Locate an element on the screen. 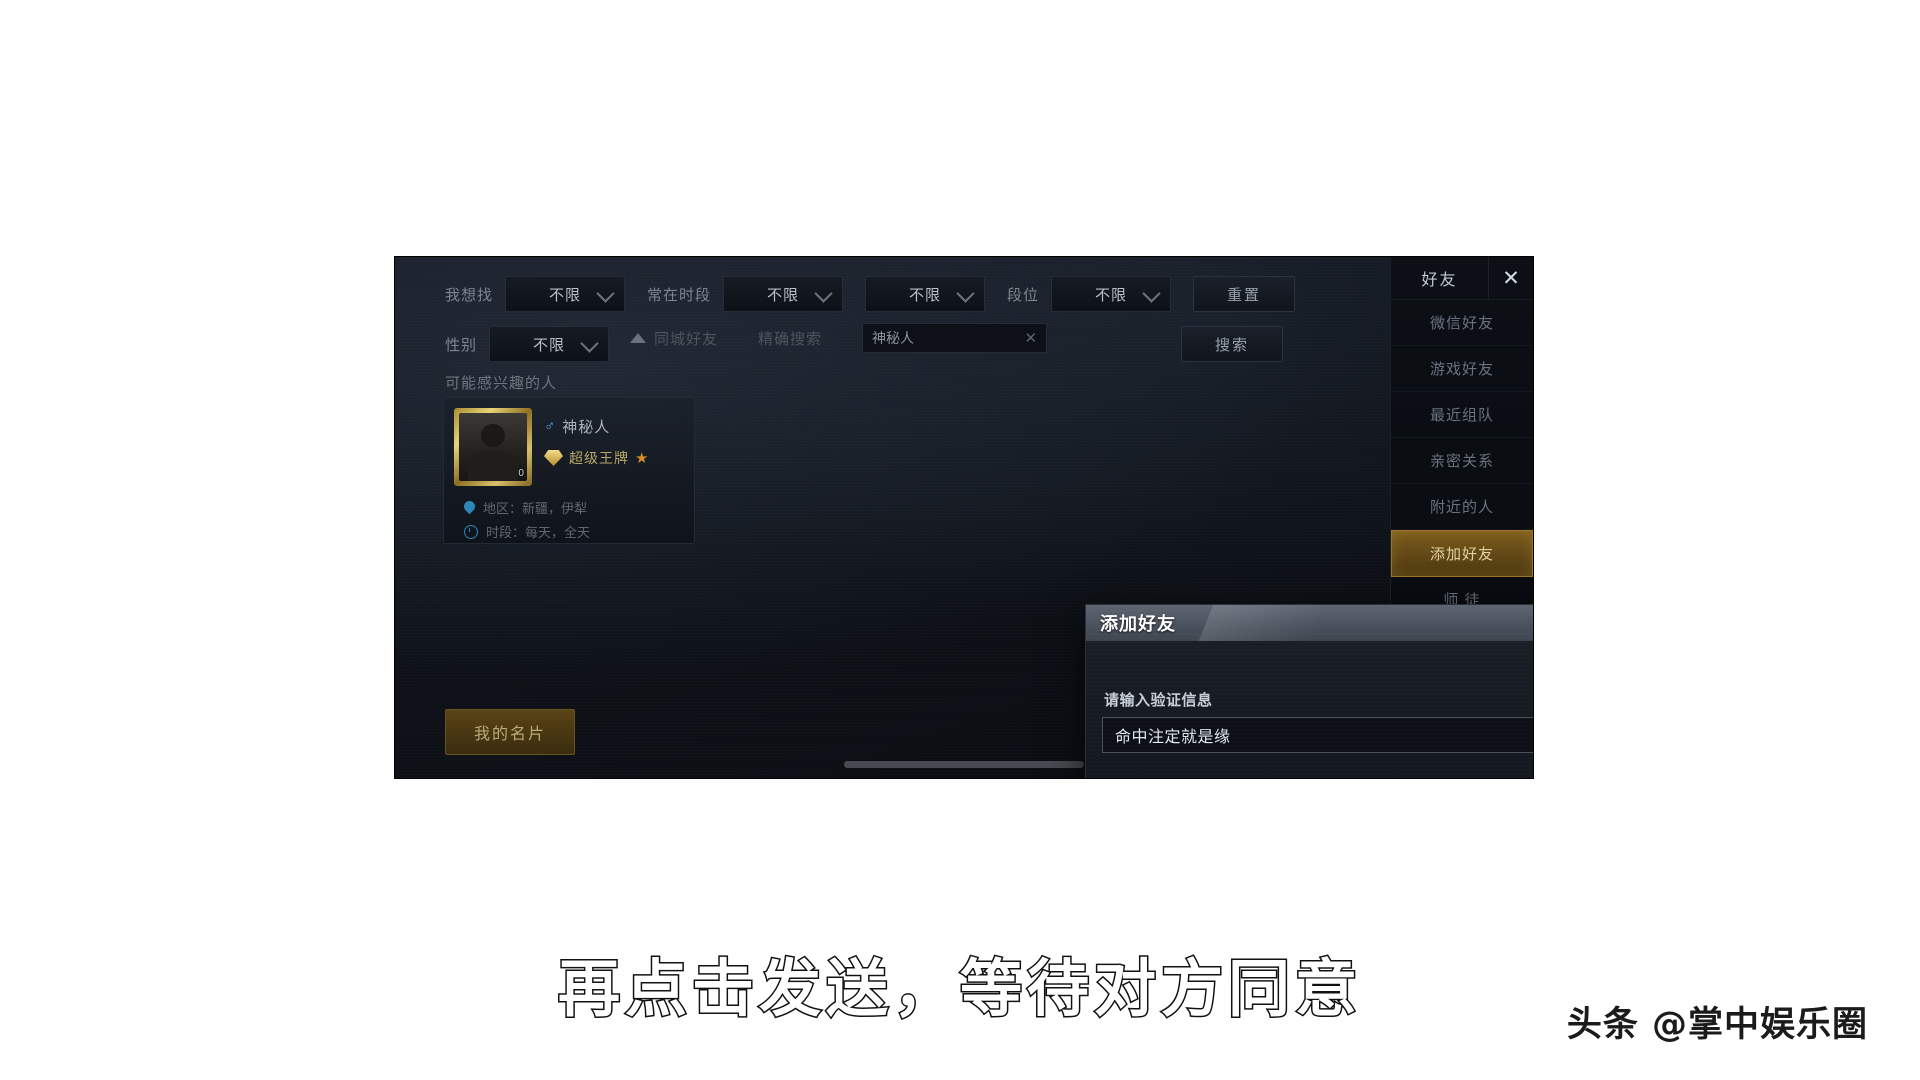 This screenshot has height=1080, width=1920. location-pin-icon is located at coordinates (469, 508).